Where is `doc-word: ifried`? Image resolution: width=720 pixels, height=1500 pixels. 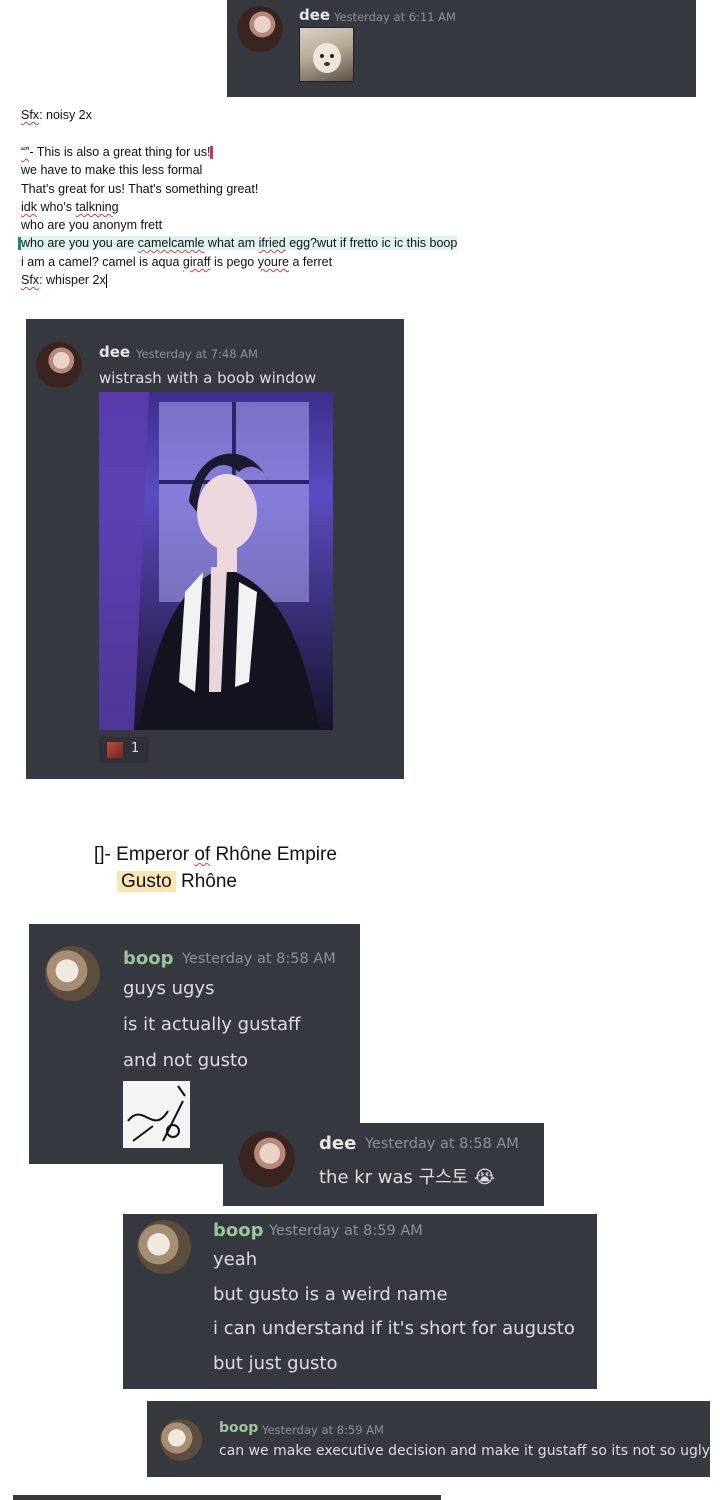 doc-word: ifried is located at coordinates (272, 243).